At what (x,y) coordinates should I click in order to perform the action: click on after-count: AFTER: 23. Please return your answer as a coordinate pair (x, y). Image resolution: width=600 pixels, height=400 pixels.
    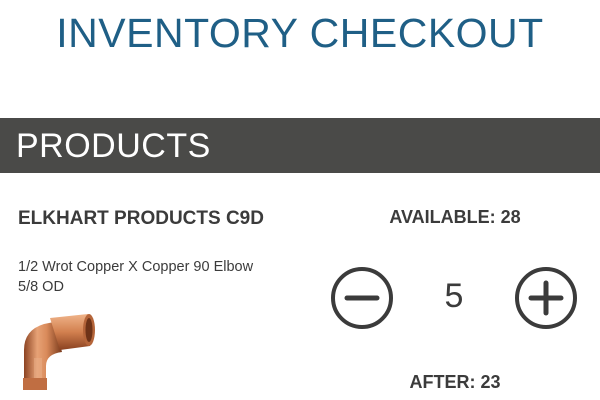
    Looking at the image, I should click on (455, 382).